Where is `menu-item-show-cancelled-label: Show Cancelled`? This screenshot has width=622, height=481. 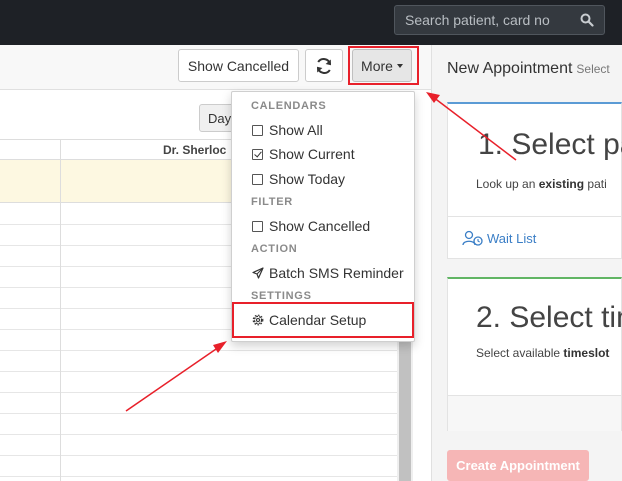 menu-item-show-cancelled-label: Show Cancelled is located at coordinates (320, 226).